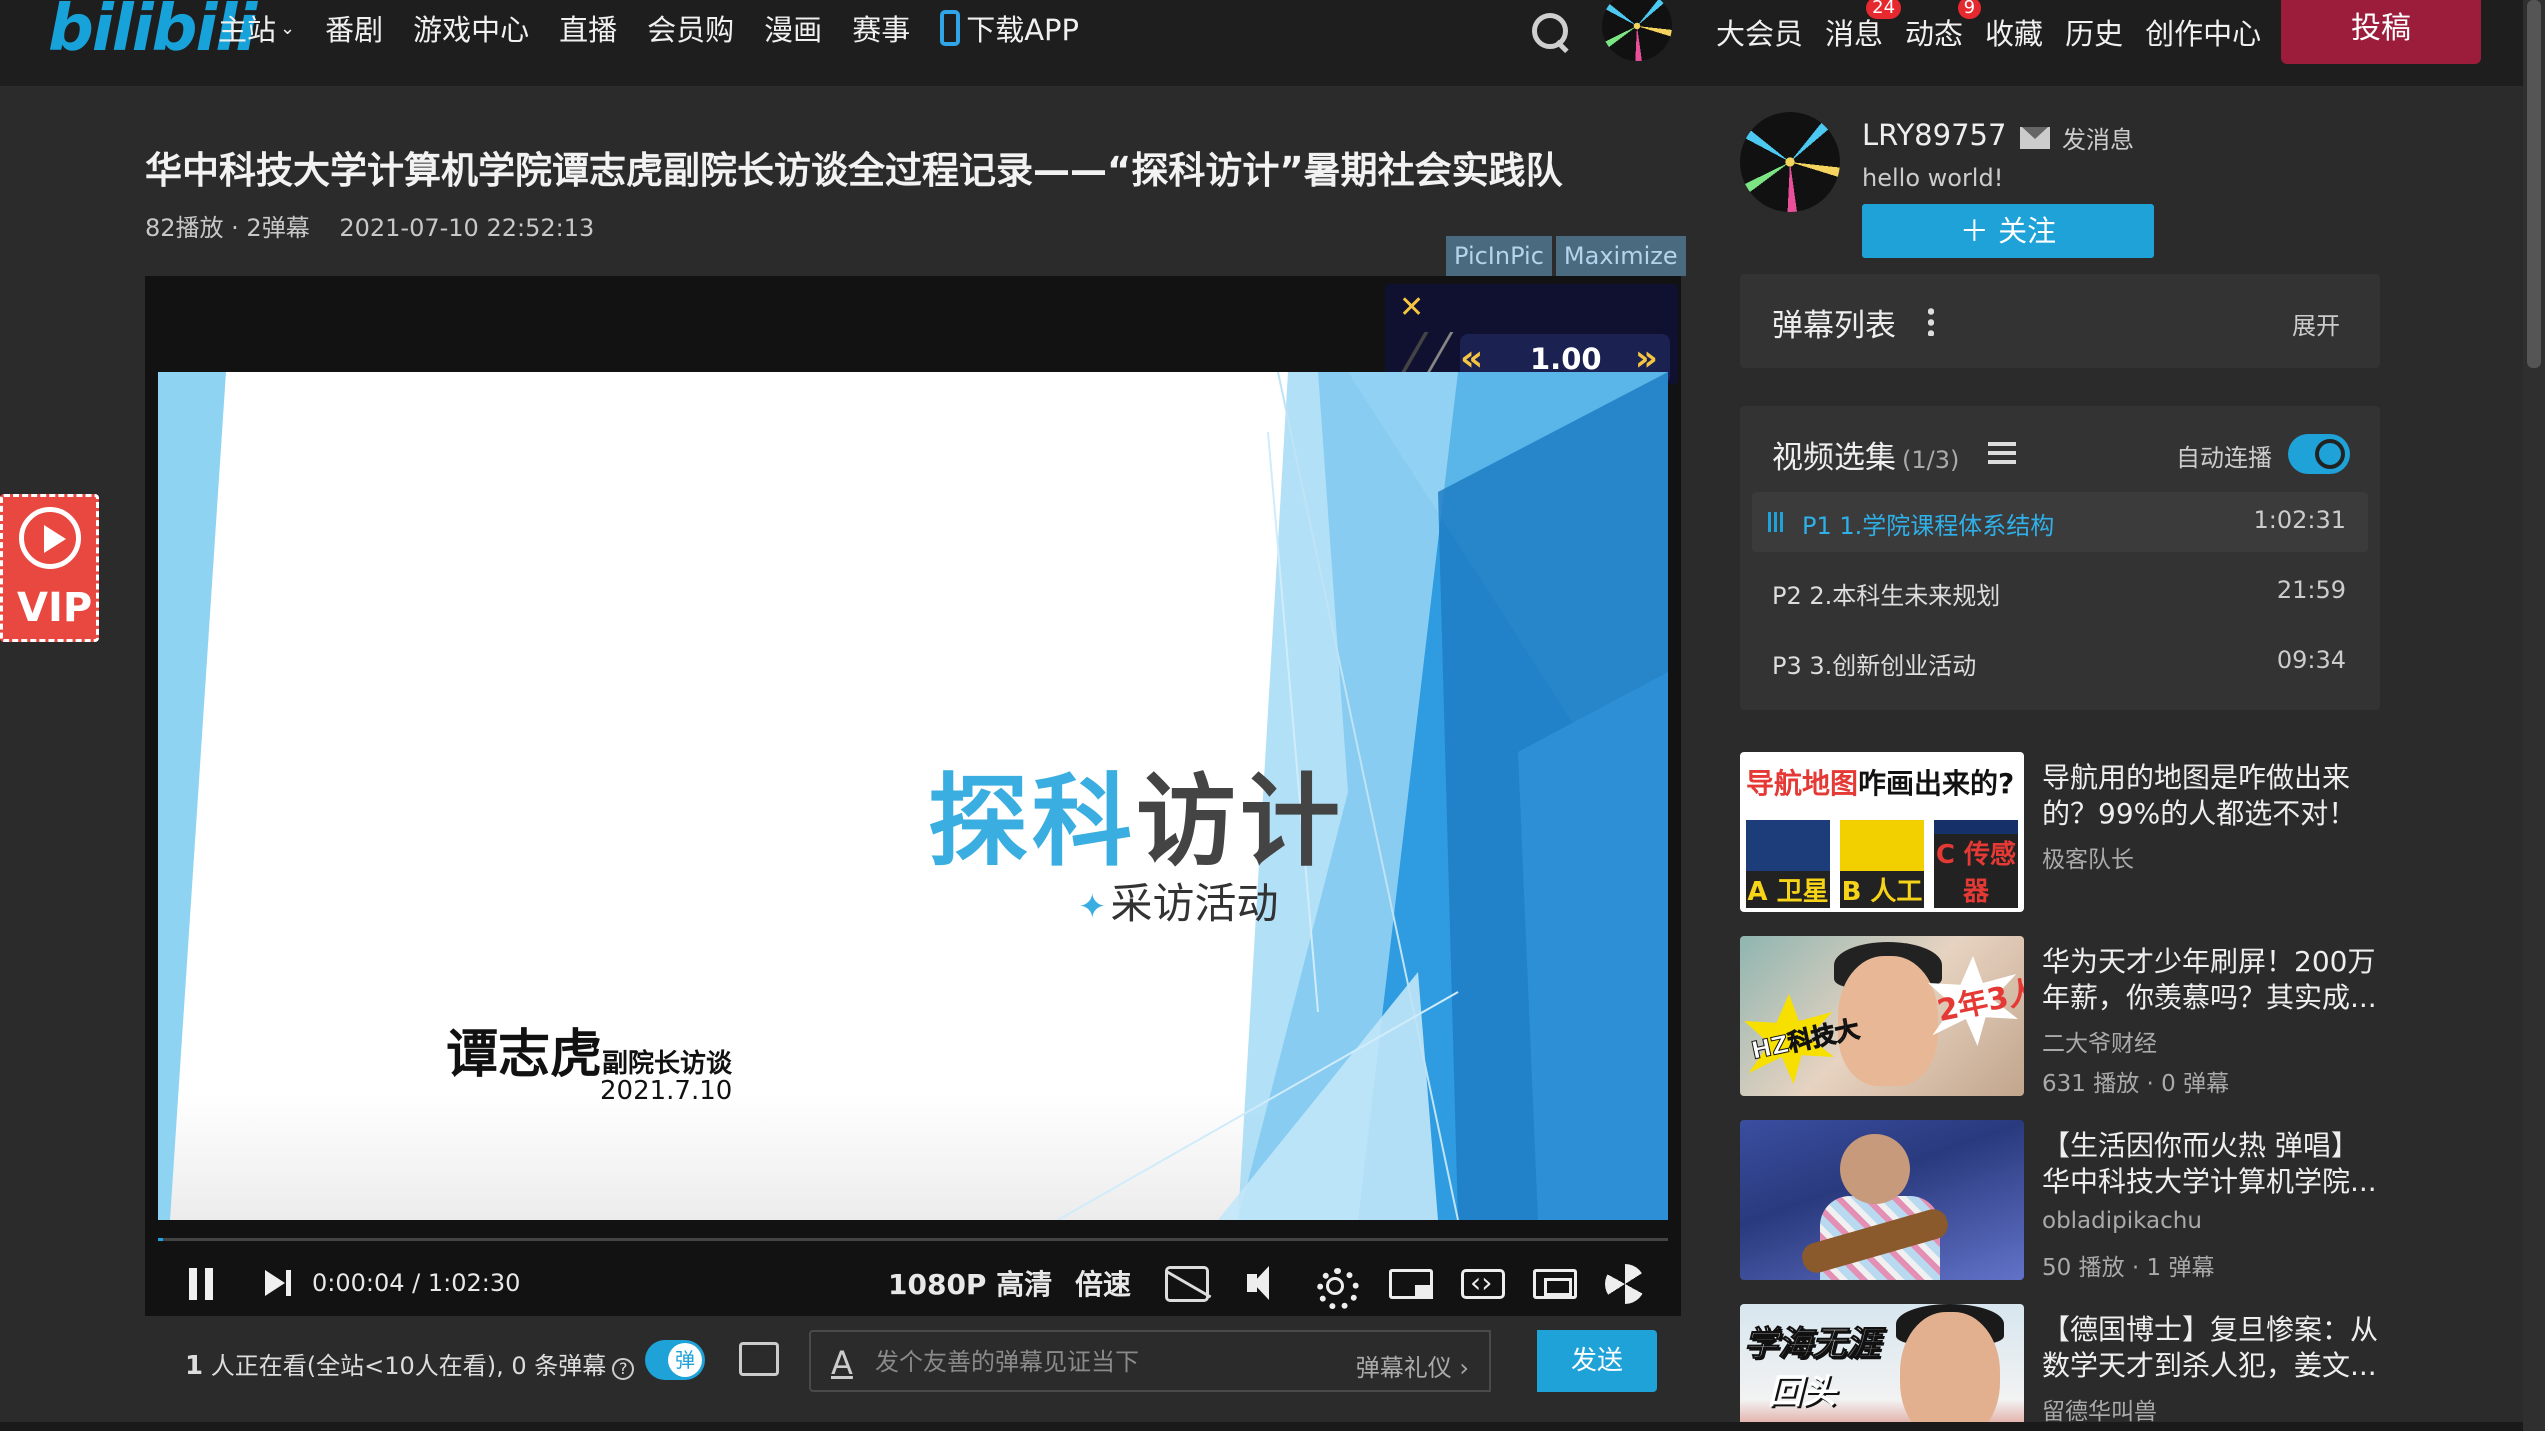  I want to click on danmu-send-bar: 1 人正在看(全站<10人在看), 0 条弹幕? 弹 A 弹幕礼仪 › 发送, so click(913, 1361).